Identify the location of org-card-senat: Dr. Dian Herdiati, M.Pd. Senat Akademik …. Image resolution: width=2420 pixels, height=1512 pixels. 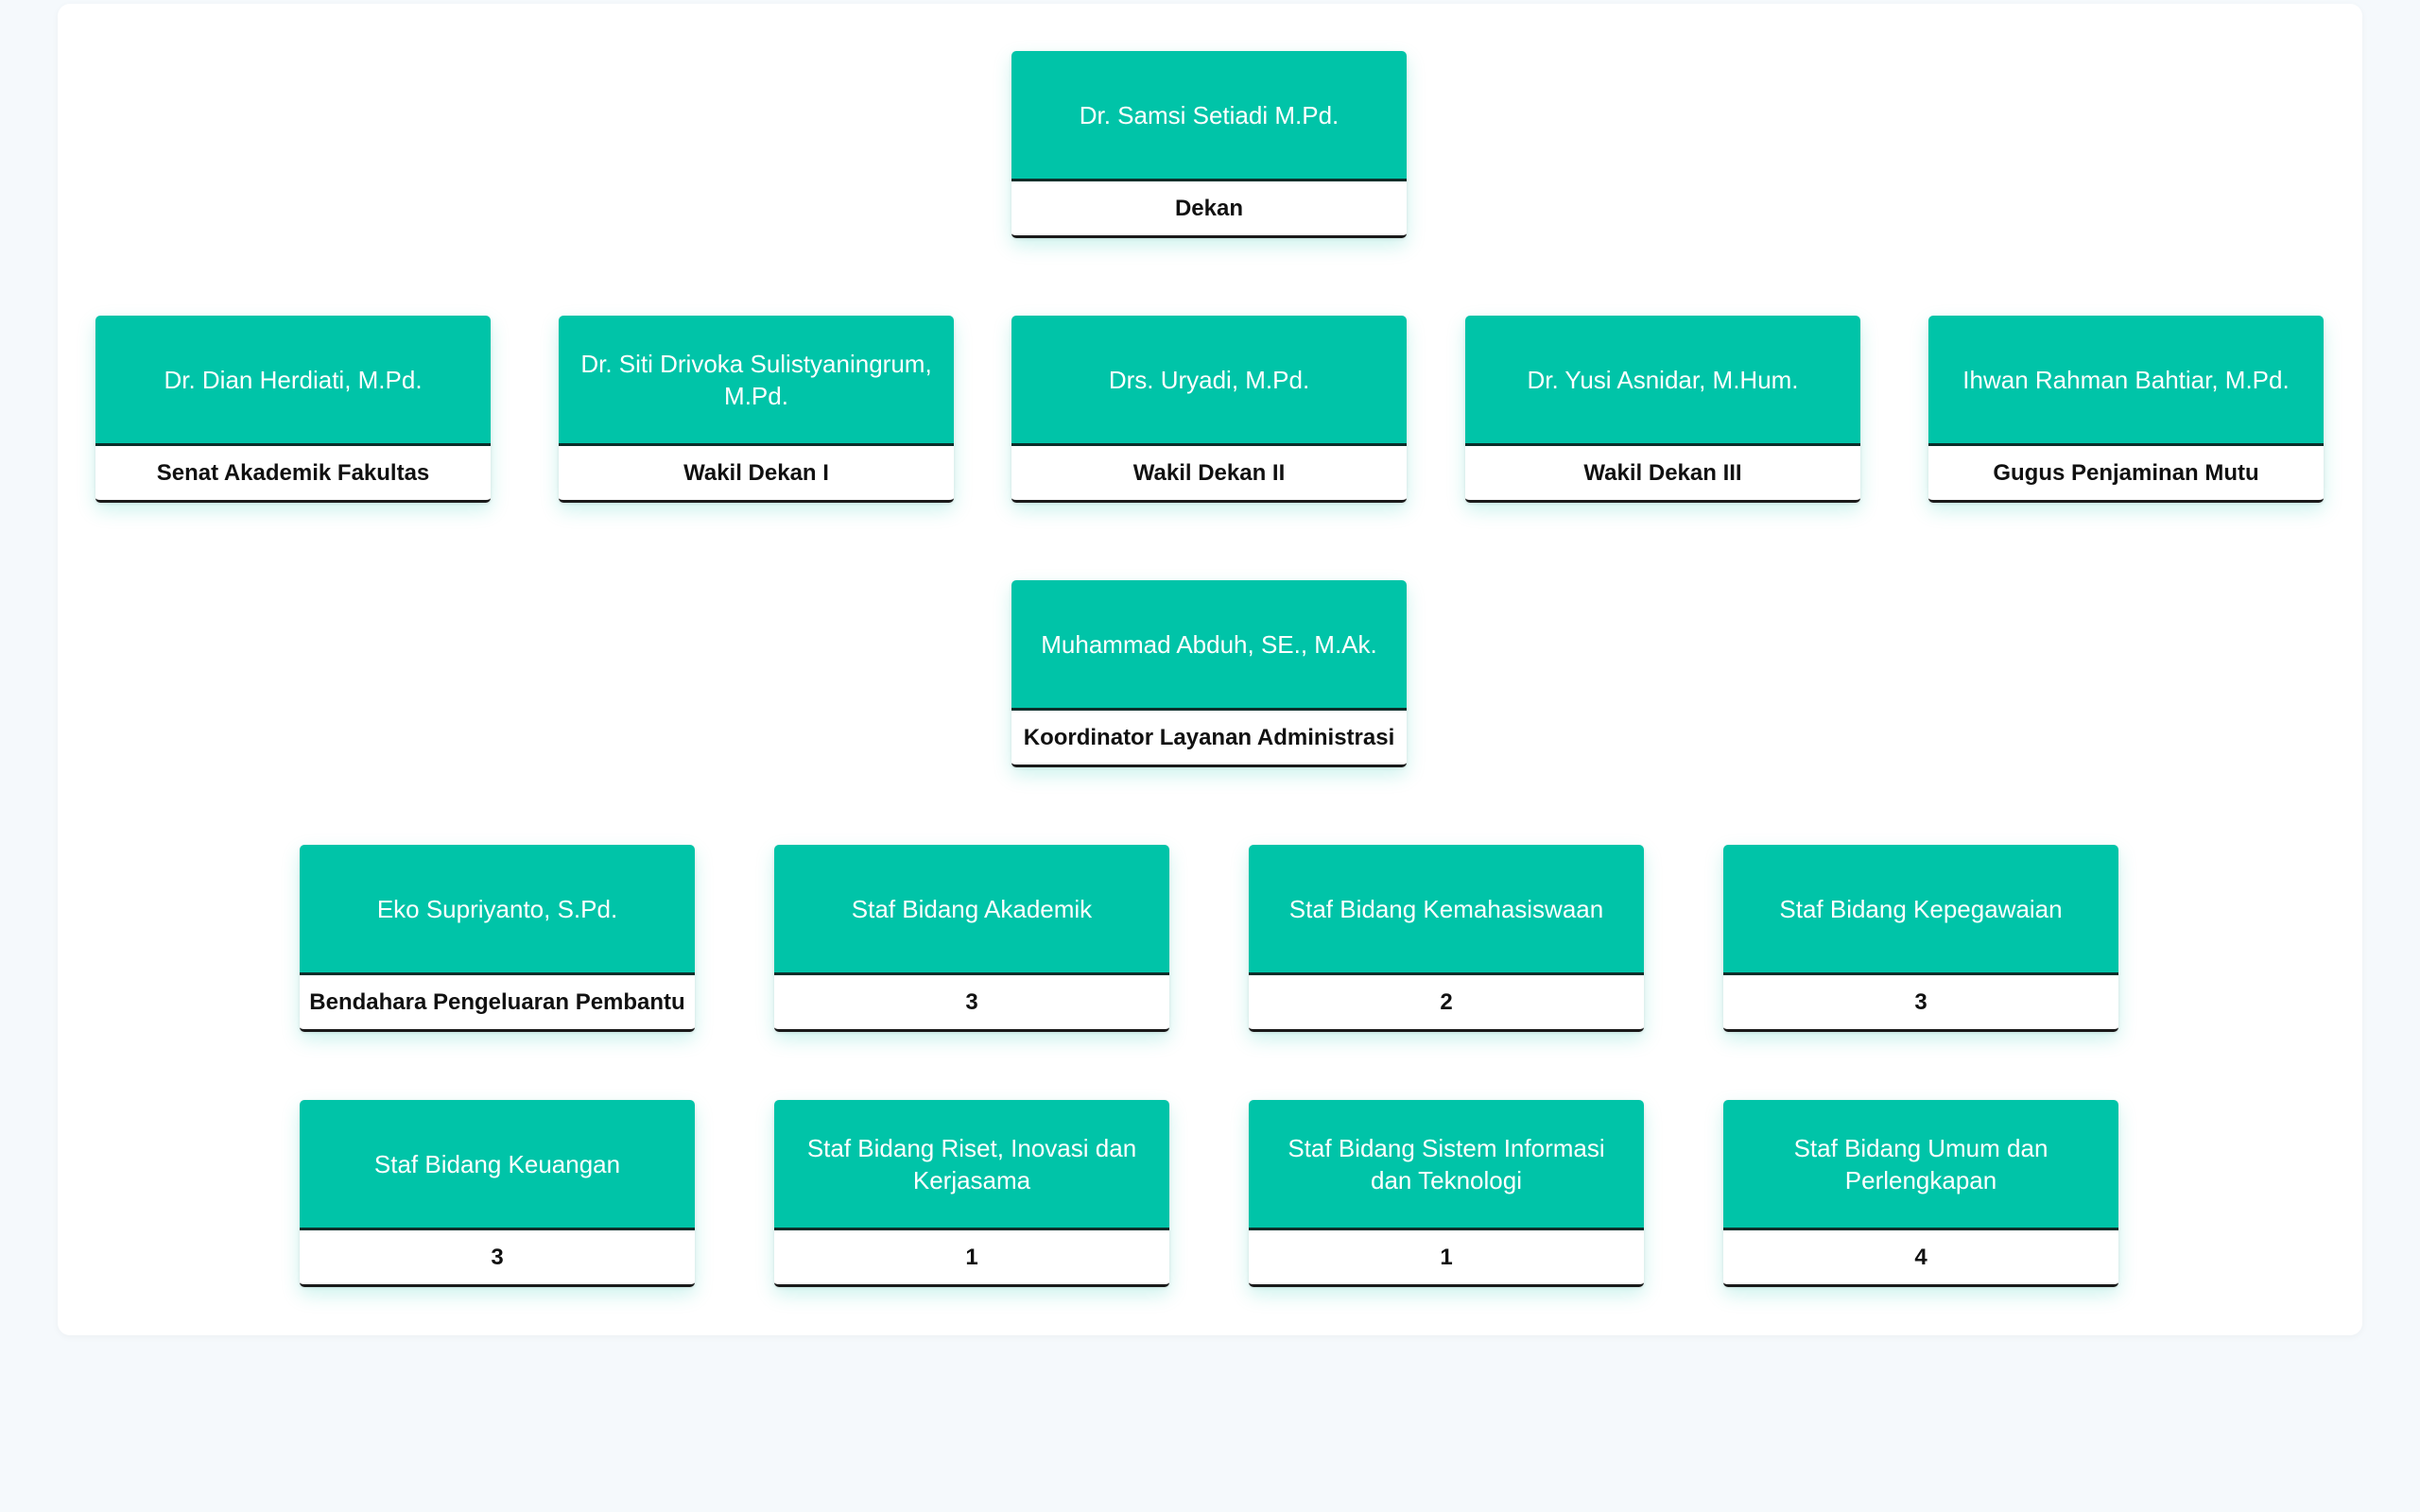
(293, 409).